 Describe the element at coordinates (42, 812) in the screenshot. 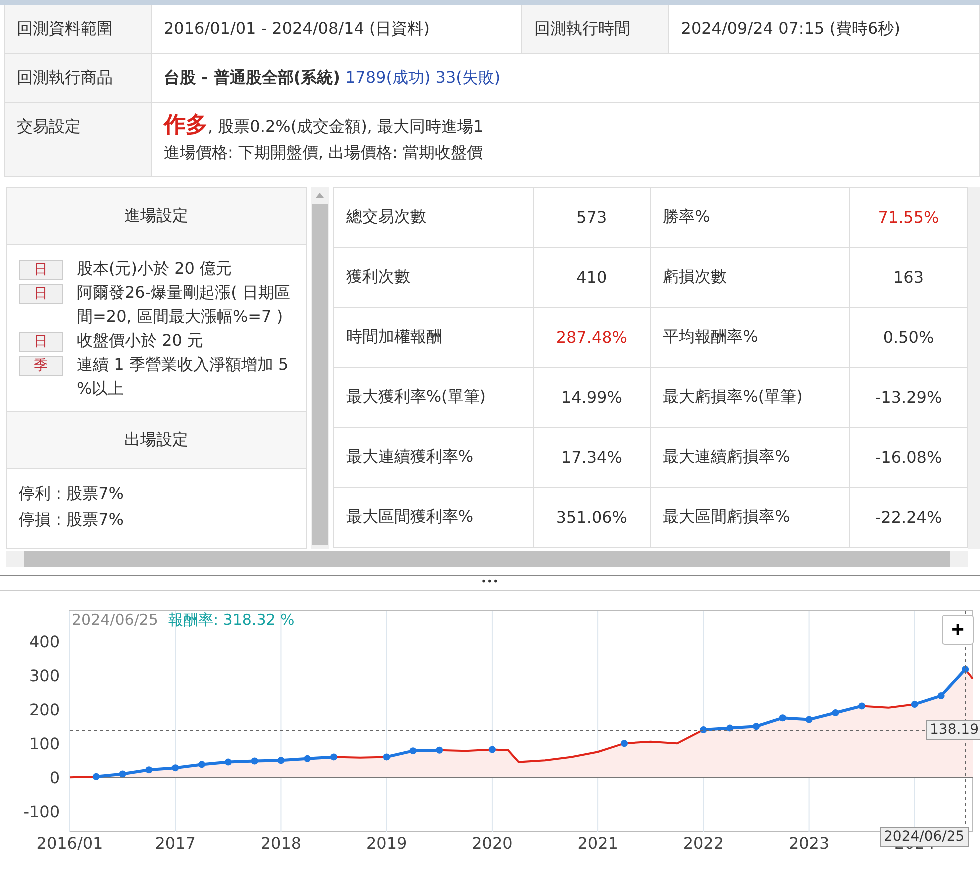

I see `y-axis-label: -100` at that location.